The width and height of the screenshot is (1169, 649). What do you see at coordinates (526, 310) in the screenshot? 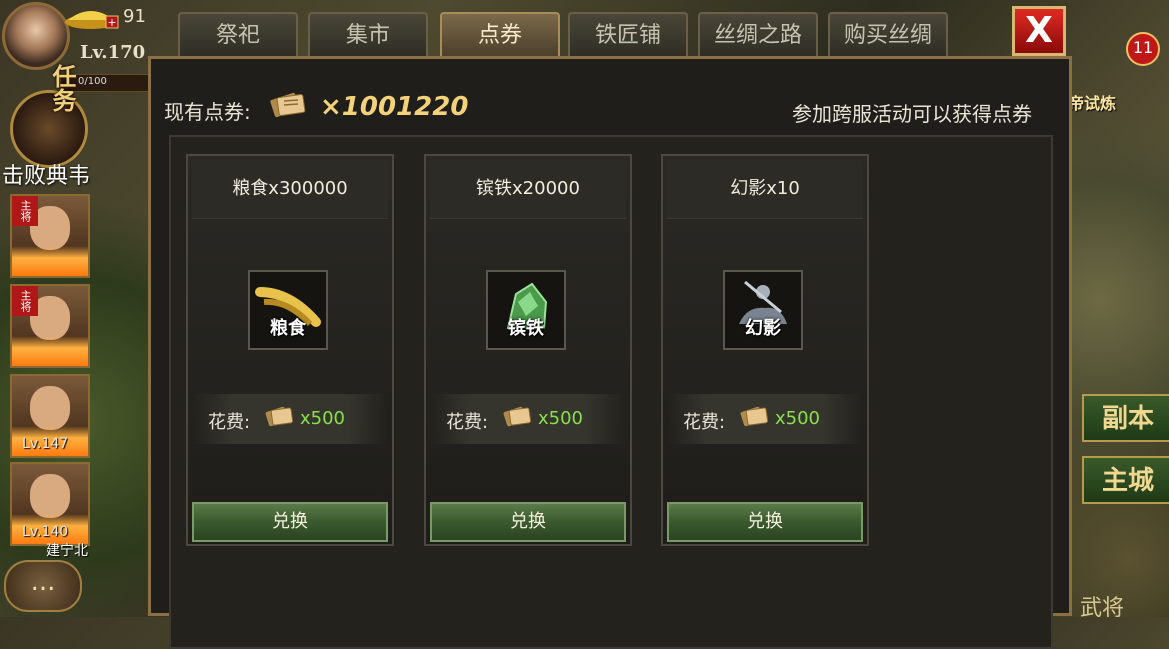
I see `item-slot: 镔铁` at bounding box center [526, 310].